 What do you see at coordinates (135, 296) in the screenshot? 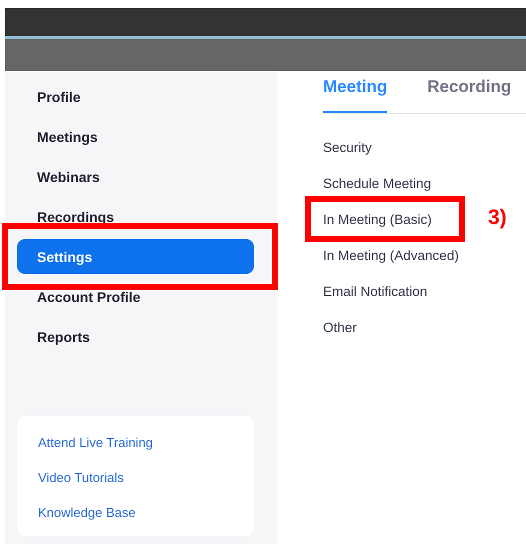
I see `sidebar-item: Account Profile` at bounding box center [135, 296].